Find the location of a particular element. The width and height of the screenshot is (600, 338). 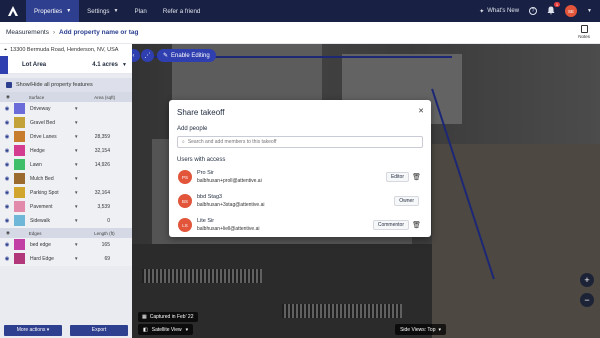

more-actions-button: More actions ▾ is located at coordinates (33, 330).